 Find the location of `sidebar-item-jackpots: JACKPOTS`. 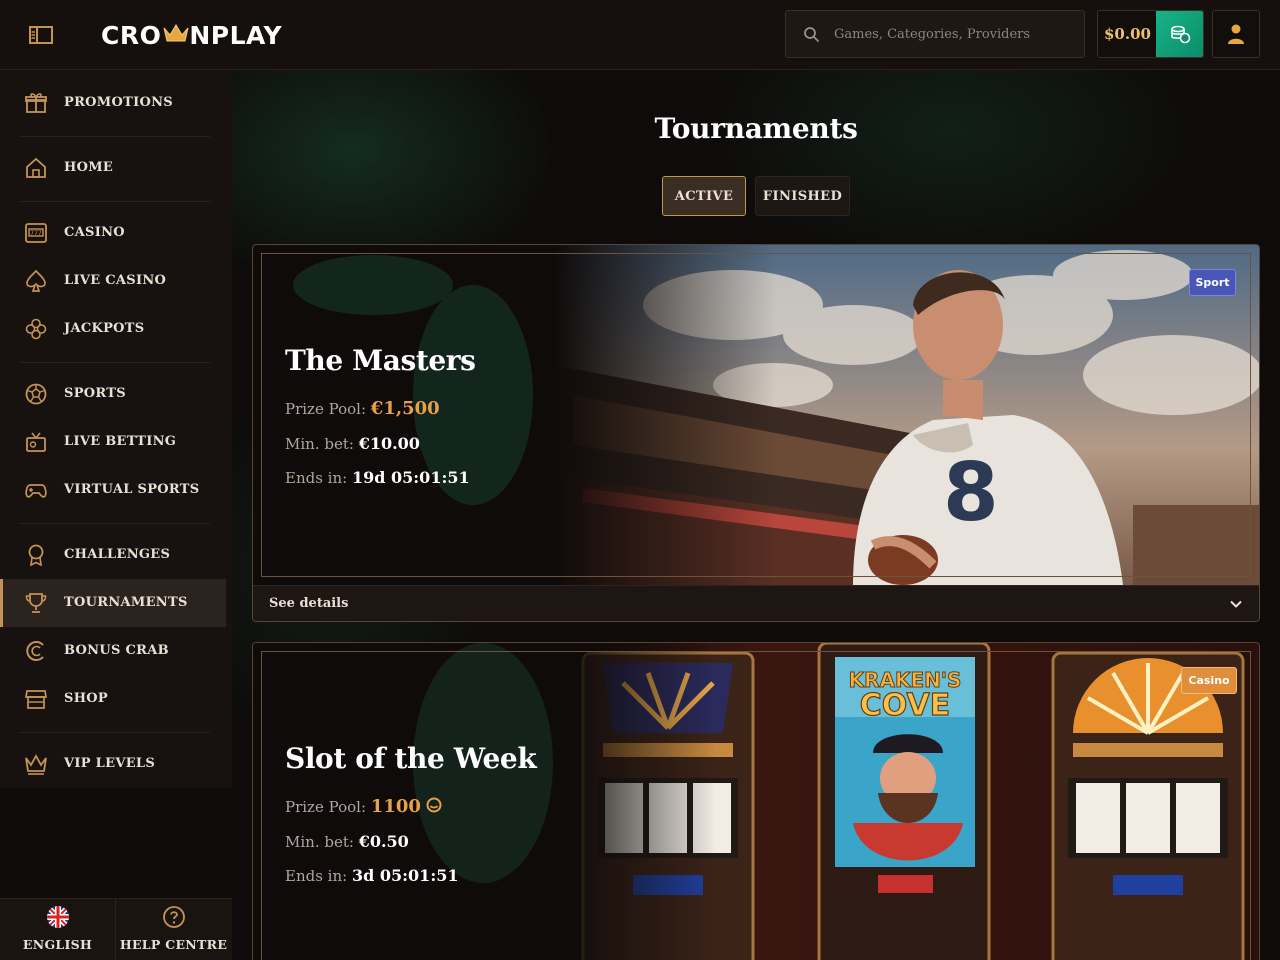

sidebar-item-jackpots: JACKPOTS is located at coordinates (113, 329).